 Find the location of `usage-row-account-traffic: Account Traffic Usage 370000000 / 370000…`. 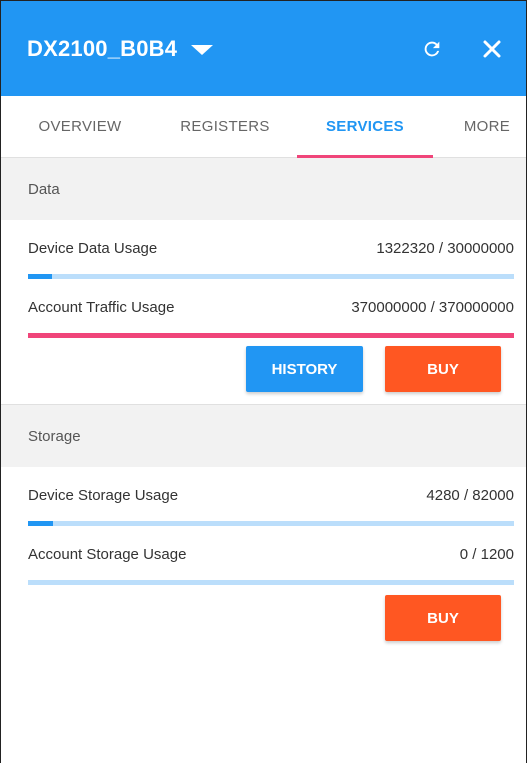

usage-row-account-traffic: Account Traffic Usage 370000000 / 370000… is located at coordinates (263, 308).